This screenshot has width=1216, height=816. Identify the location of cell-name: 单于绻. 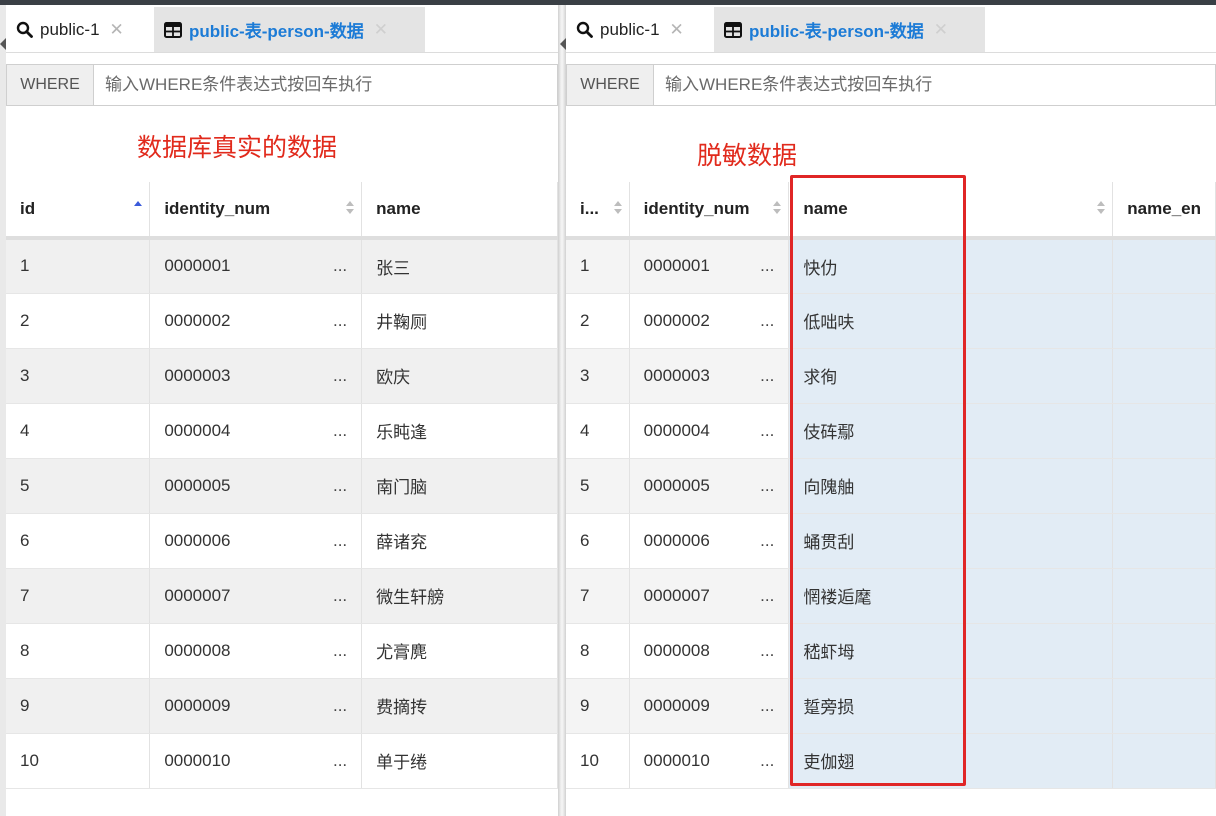
(459, 761).